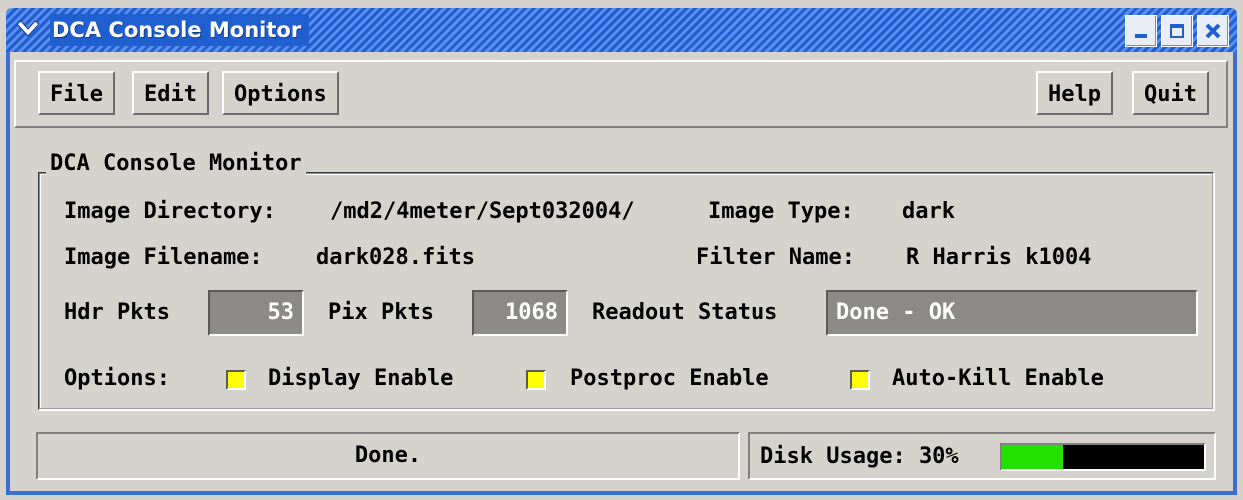 The image size is (1243, 500). Describe the element at coordinates (999, 257) in the screenshot. I see `filter-name-value: R Harris k1004` at that location.